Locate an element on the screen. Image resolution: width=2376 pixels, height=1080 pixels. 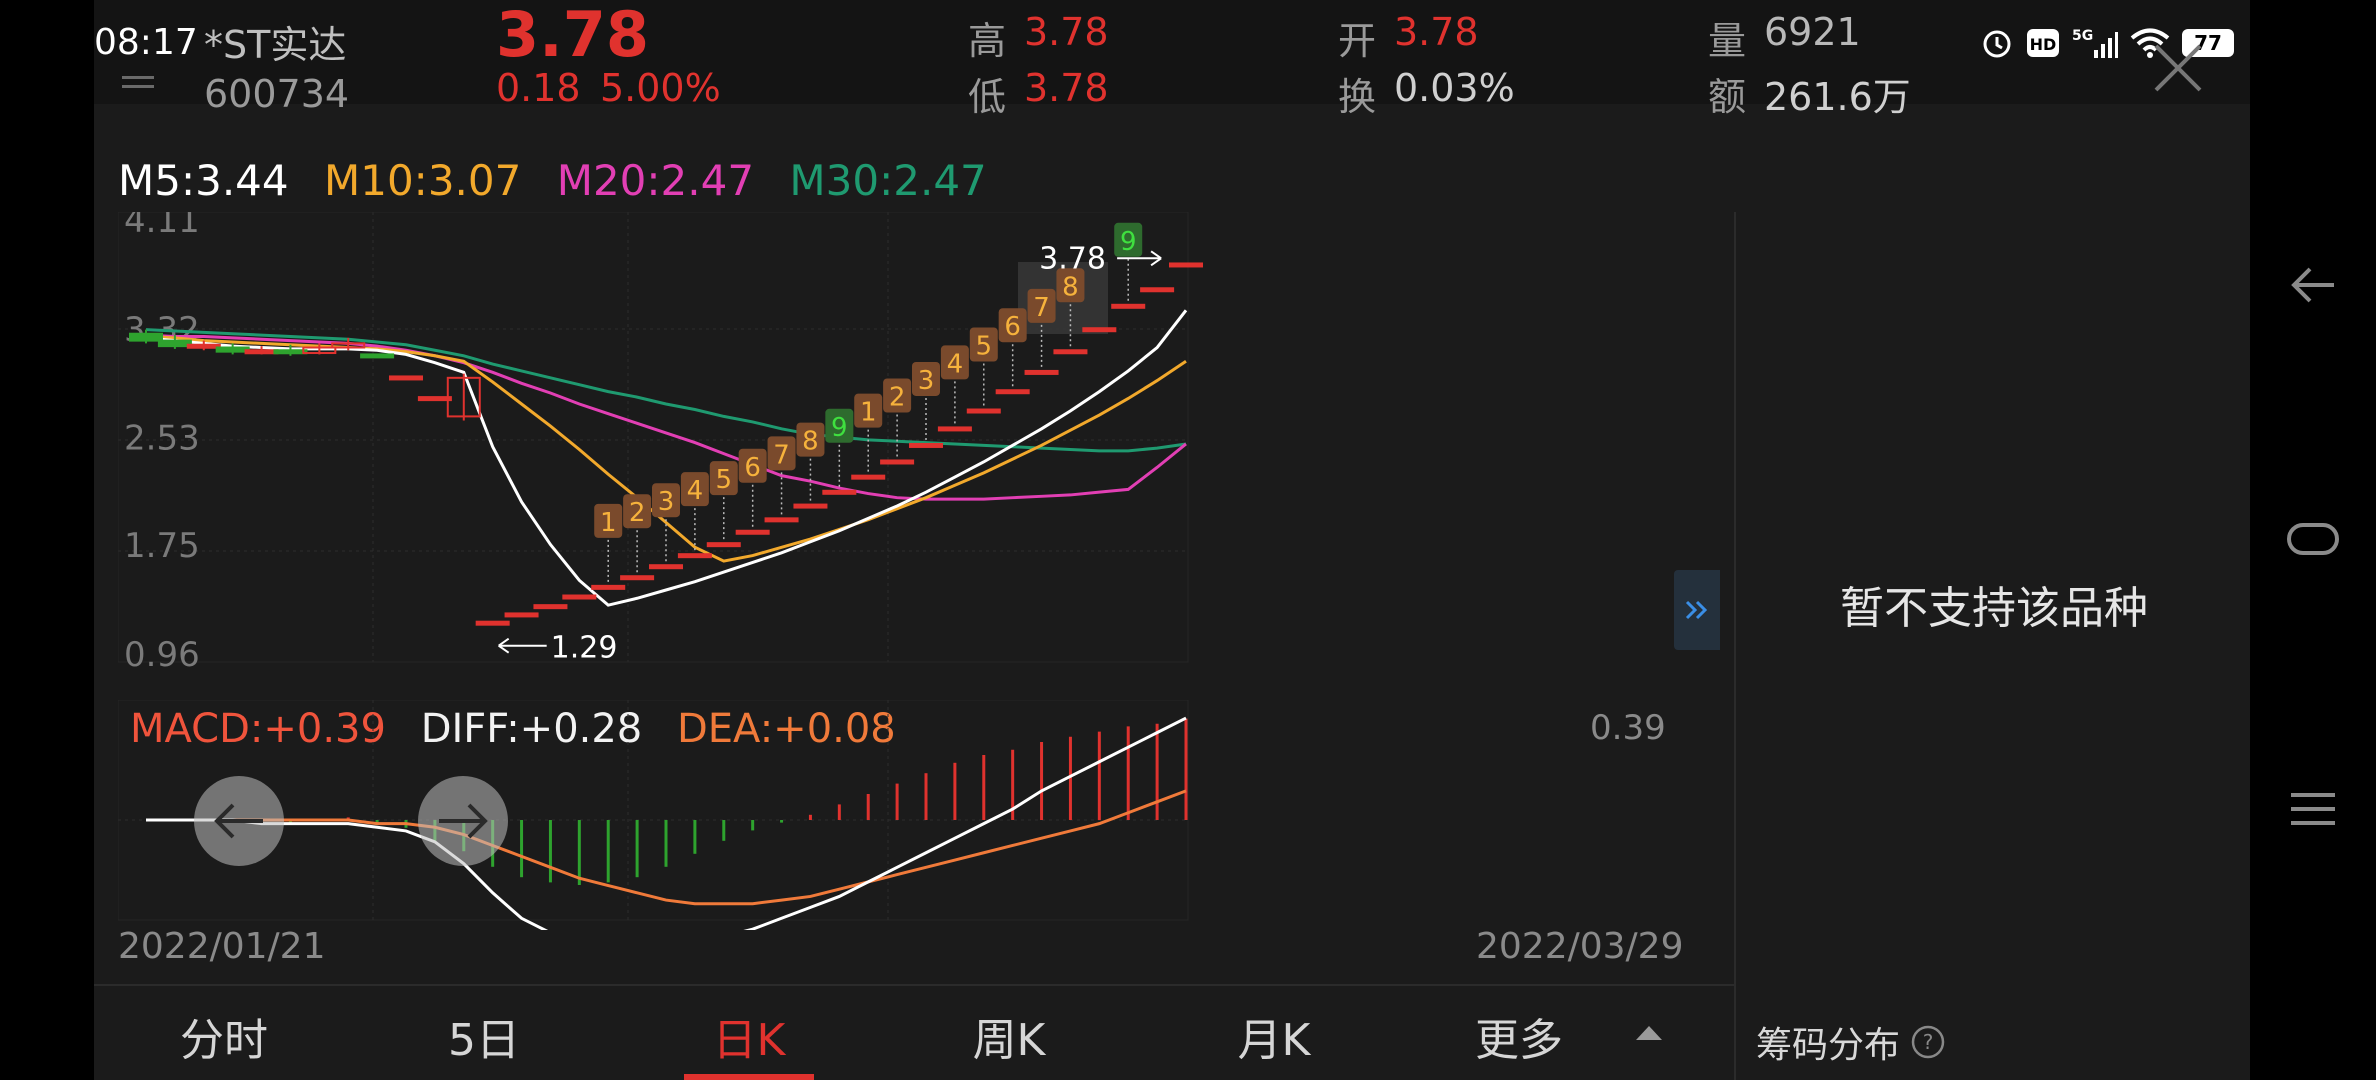
volume-value: 6921 is located at coordinates (1812, 32).